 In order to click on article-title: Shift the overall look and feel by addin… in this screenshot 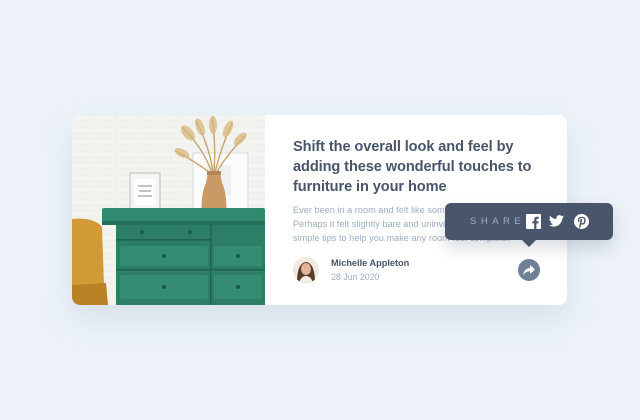, I will do `click(412, 167)`.